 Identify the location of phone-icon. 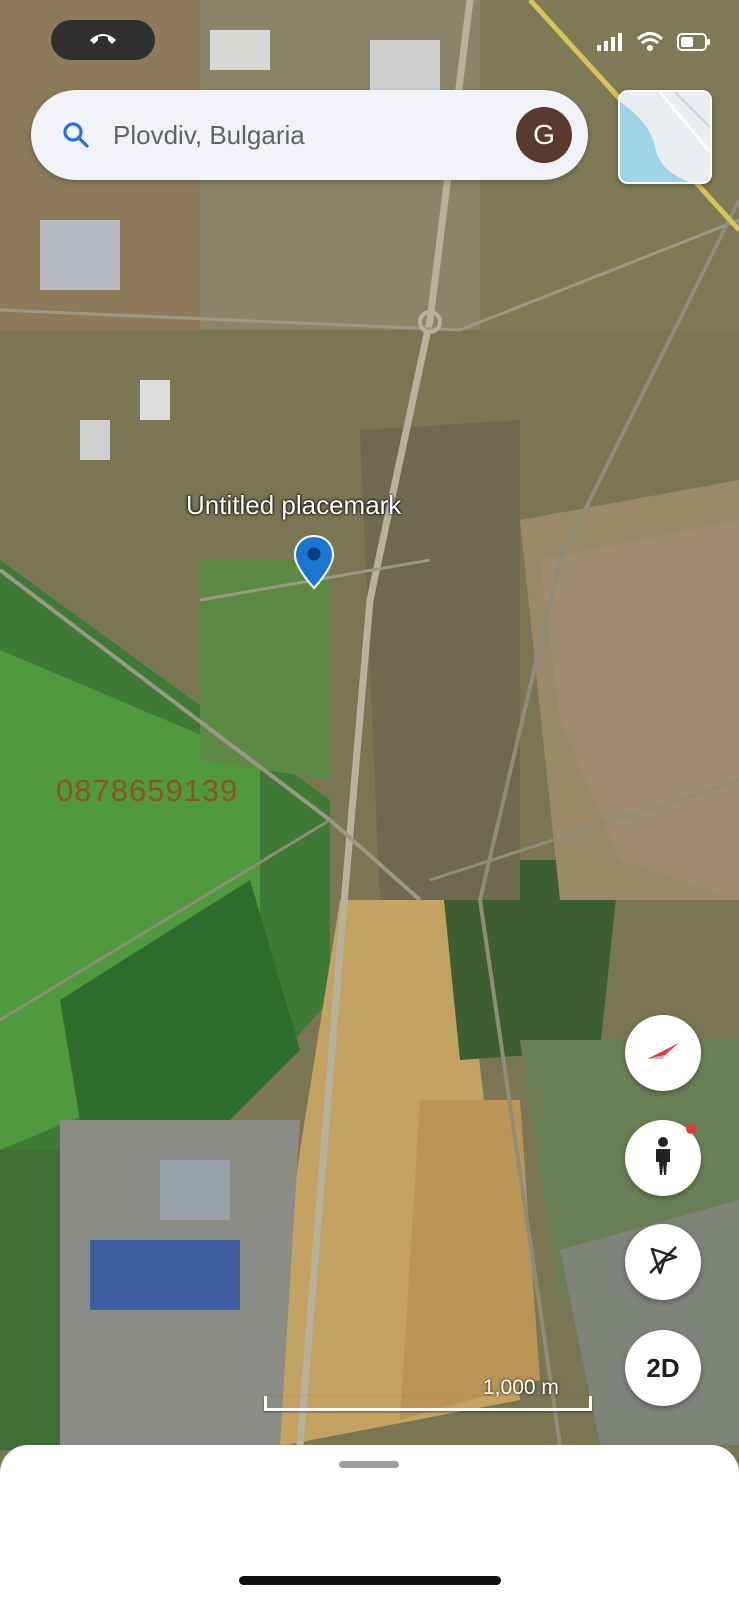
(103, 40).